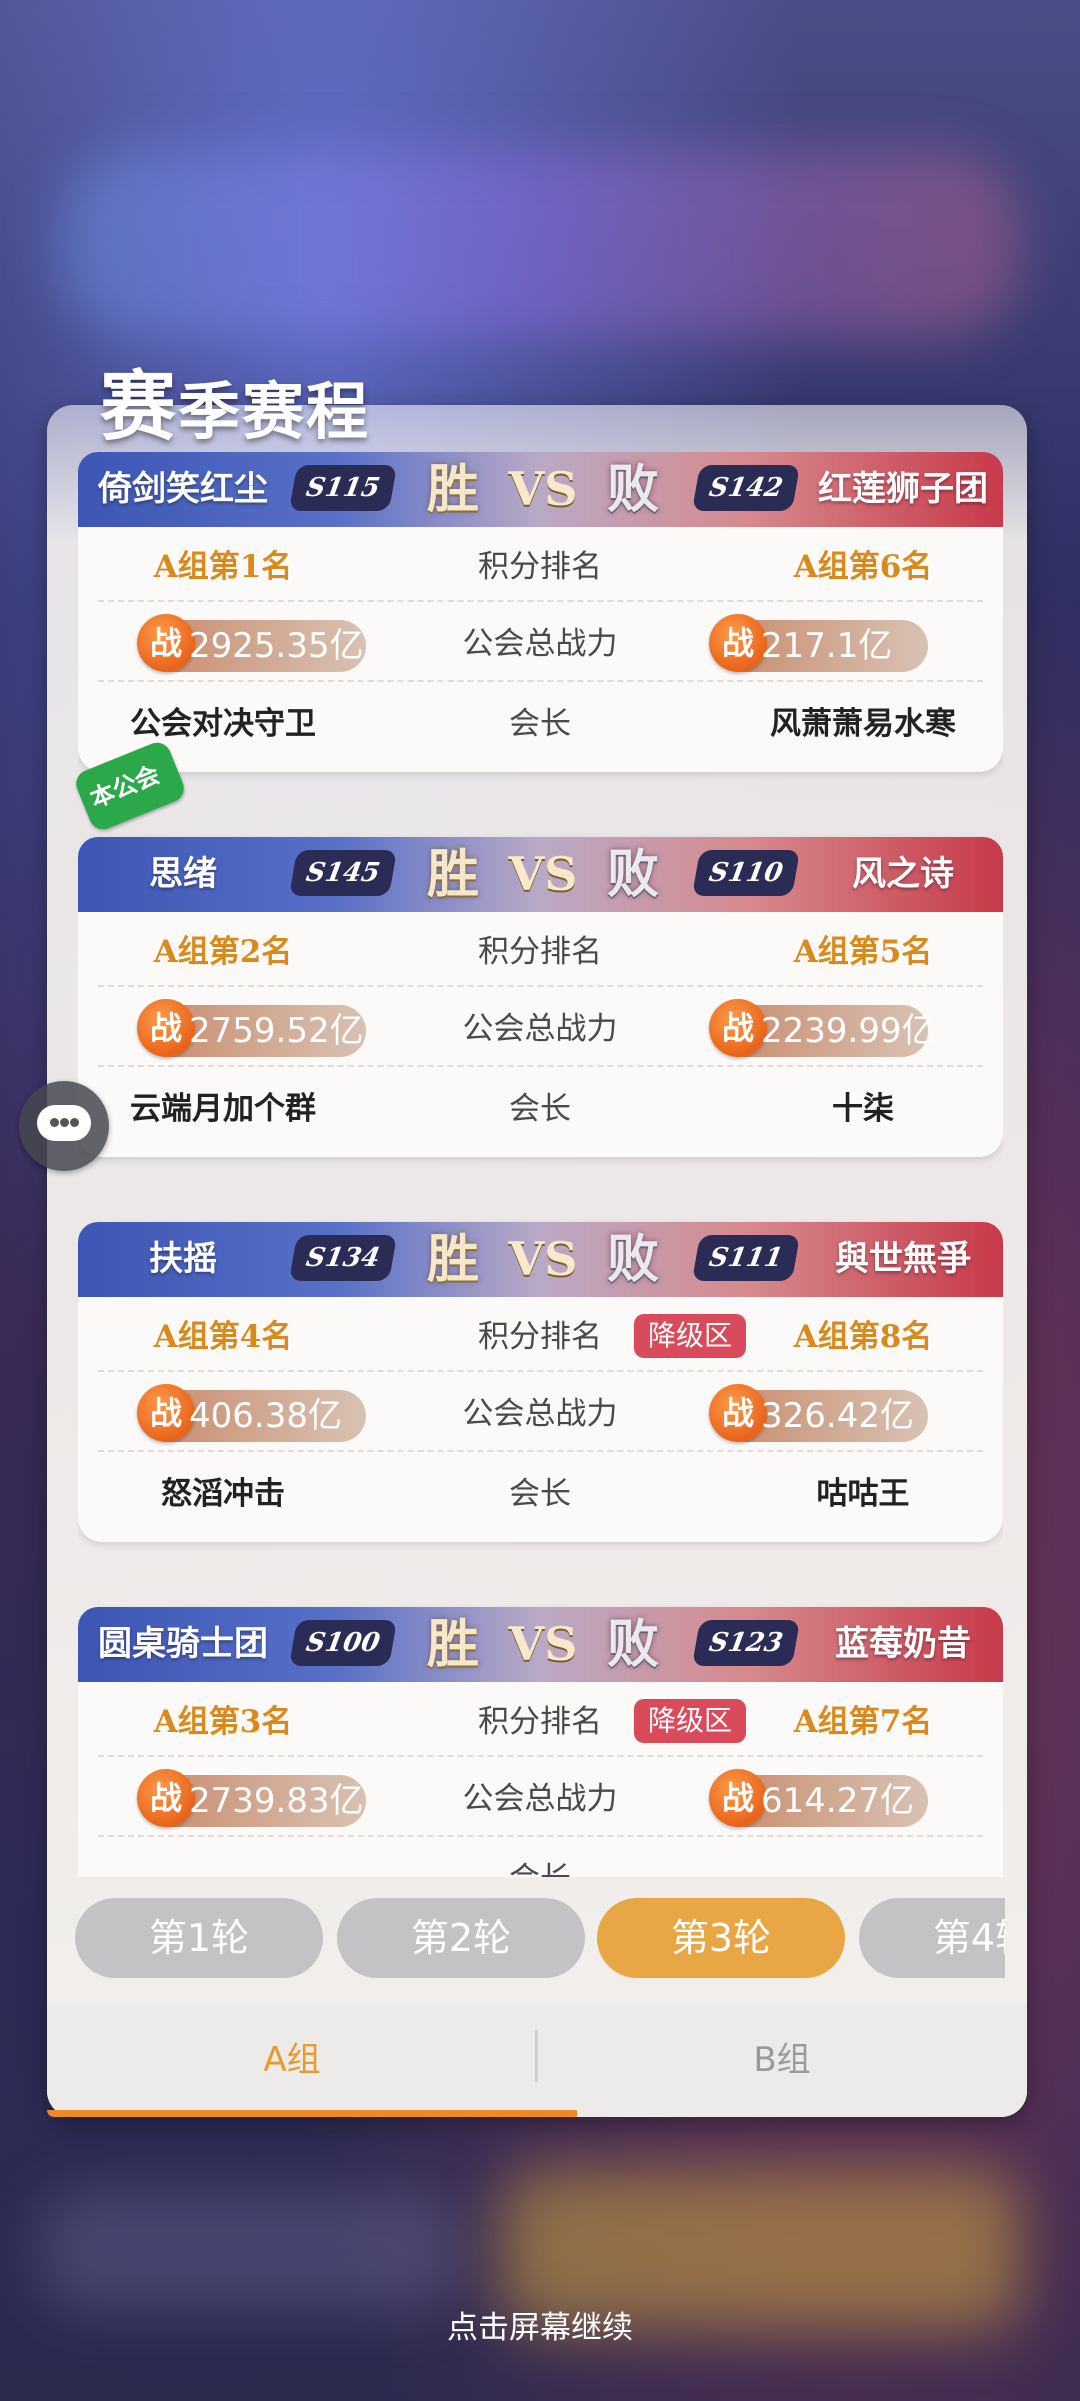 The width and height of the screenshot is (1080, 2401). I want to click on rank-label: 积分排名, so click(540, 952).